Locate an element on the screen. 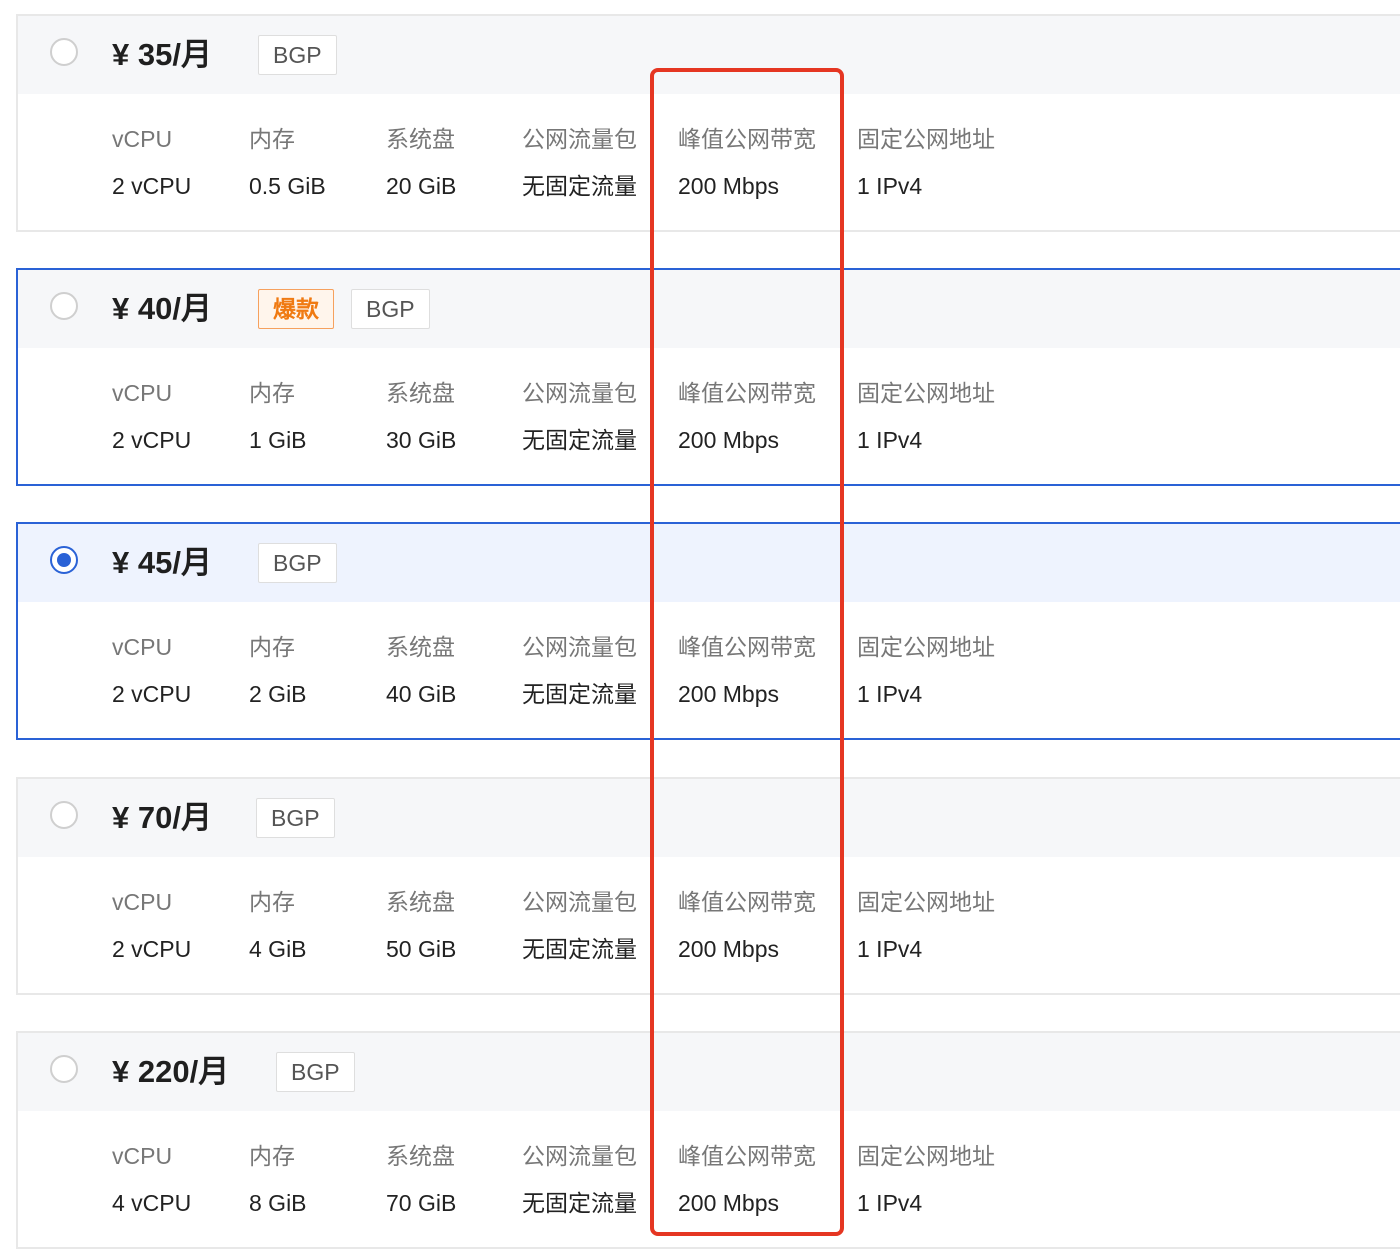 The image size is (1400, 1256). plan-price: ¥ 40/月 is located at coordinates (162, 308).